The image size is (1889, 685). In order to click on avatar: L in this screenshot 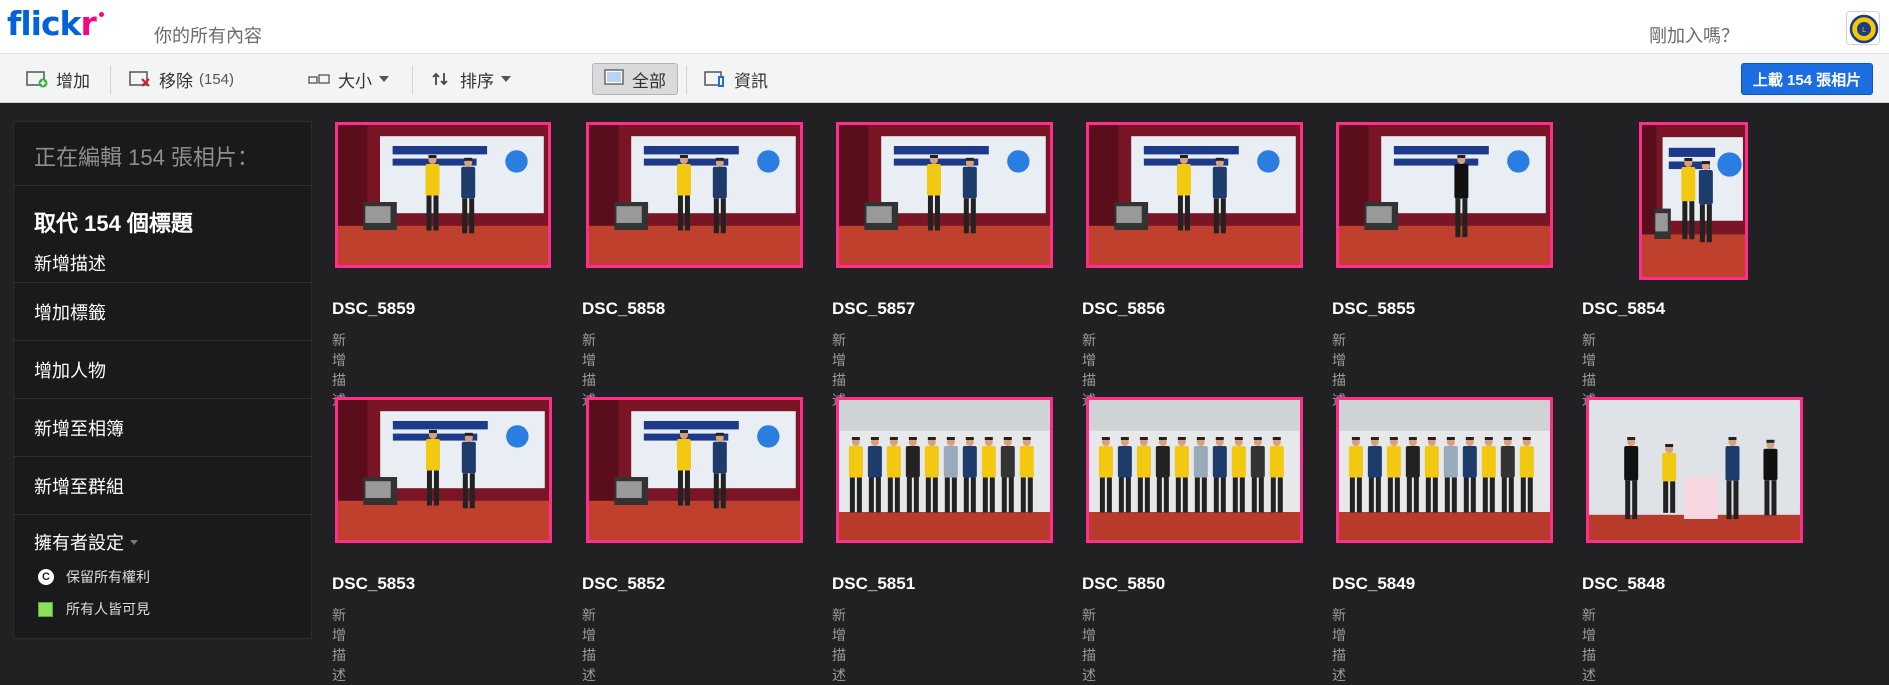, I will do `click(1863, 28)`.